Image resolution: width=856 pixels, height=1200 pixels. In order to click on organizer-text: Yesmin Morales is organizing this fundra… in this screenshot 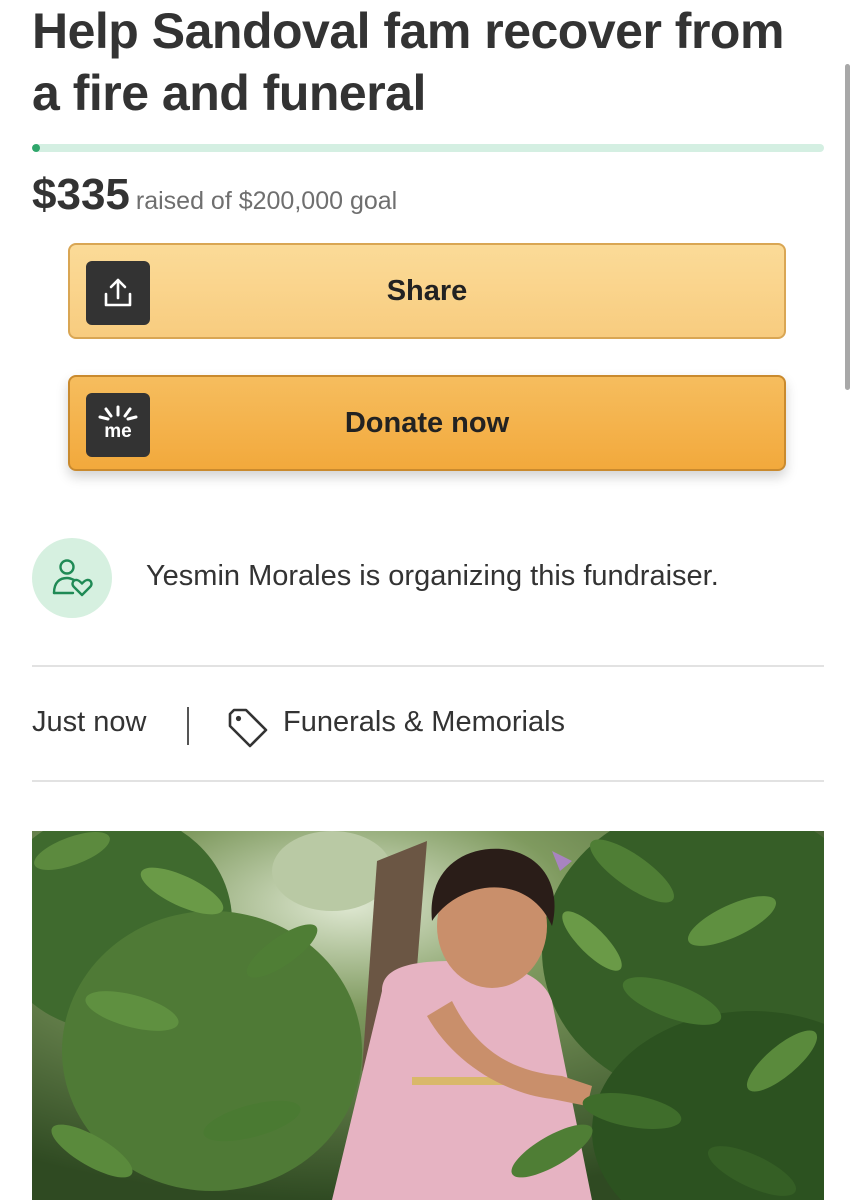, I will do `click(432, 576)`.